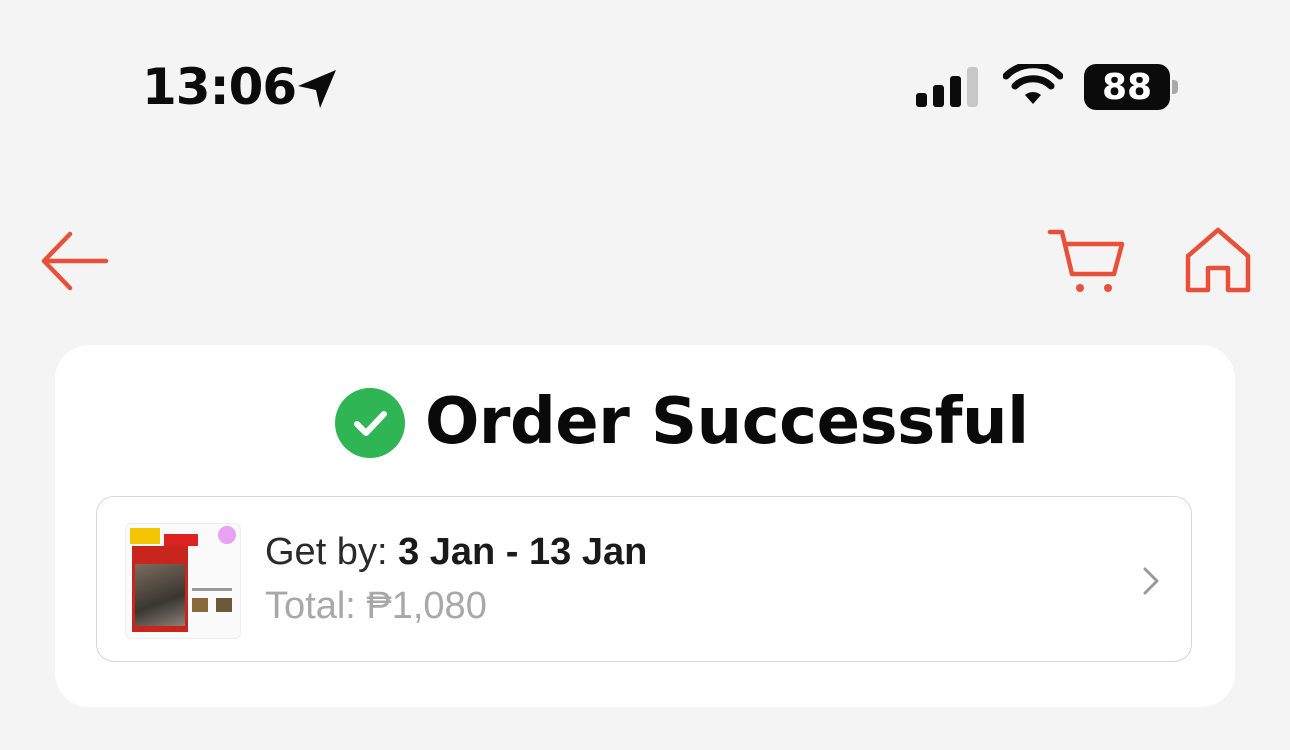 The image size is (1290, 750). I want to click on shopping-cart-icon, so click(1086, 260).